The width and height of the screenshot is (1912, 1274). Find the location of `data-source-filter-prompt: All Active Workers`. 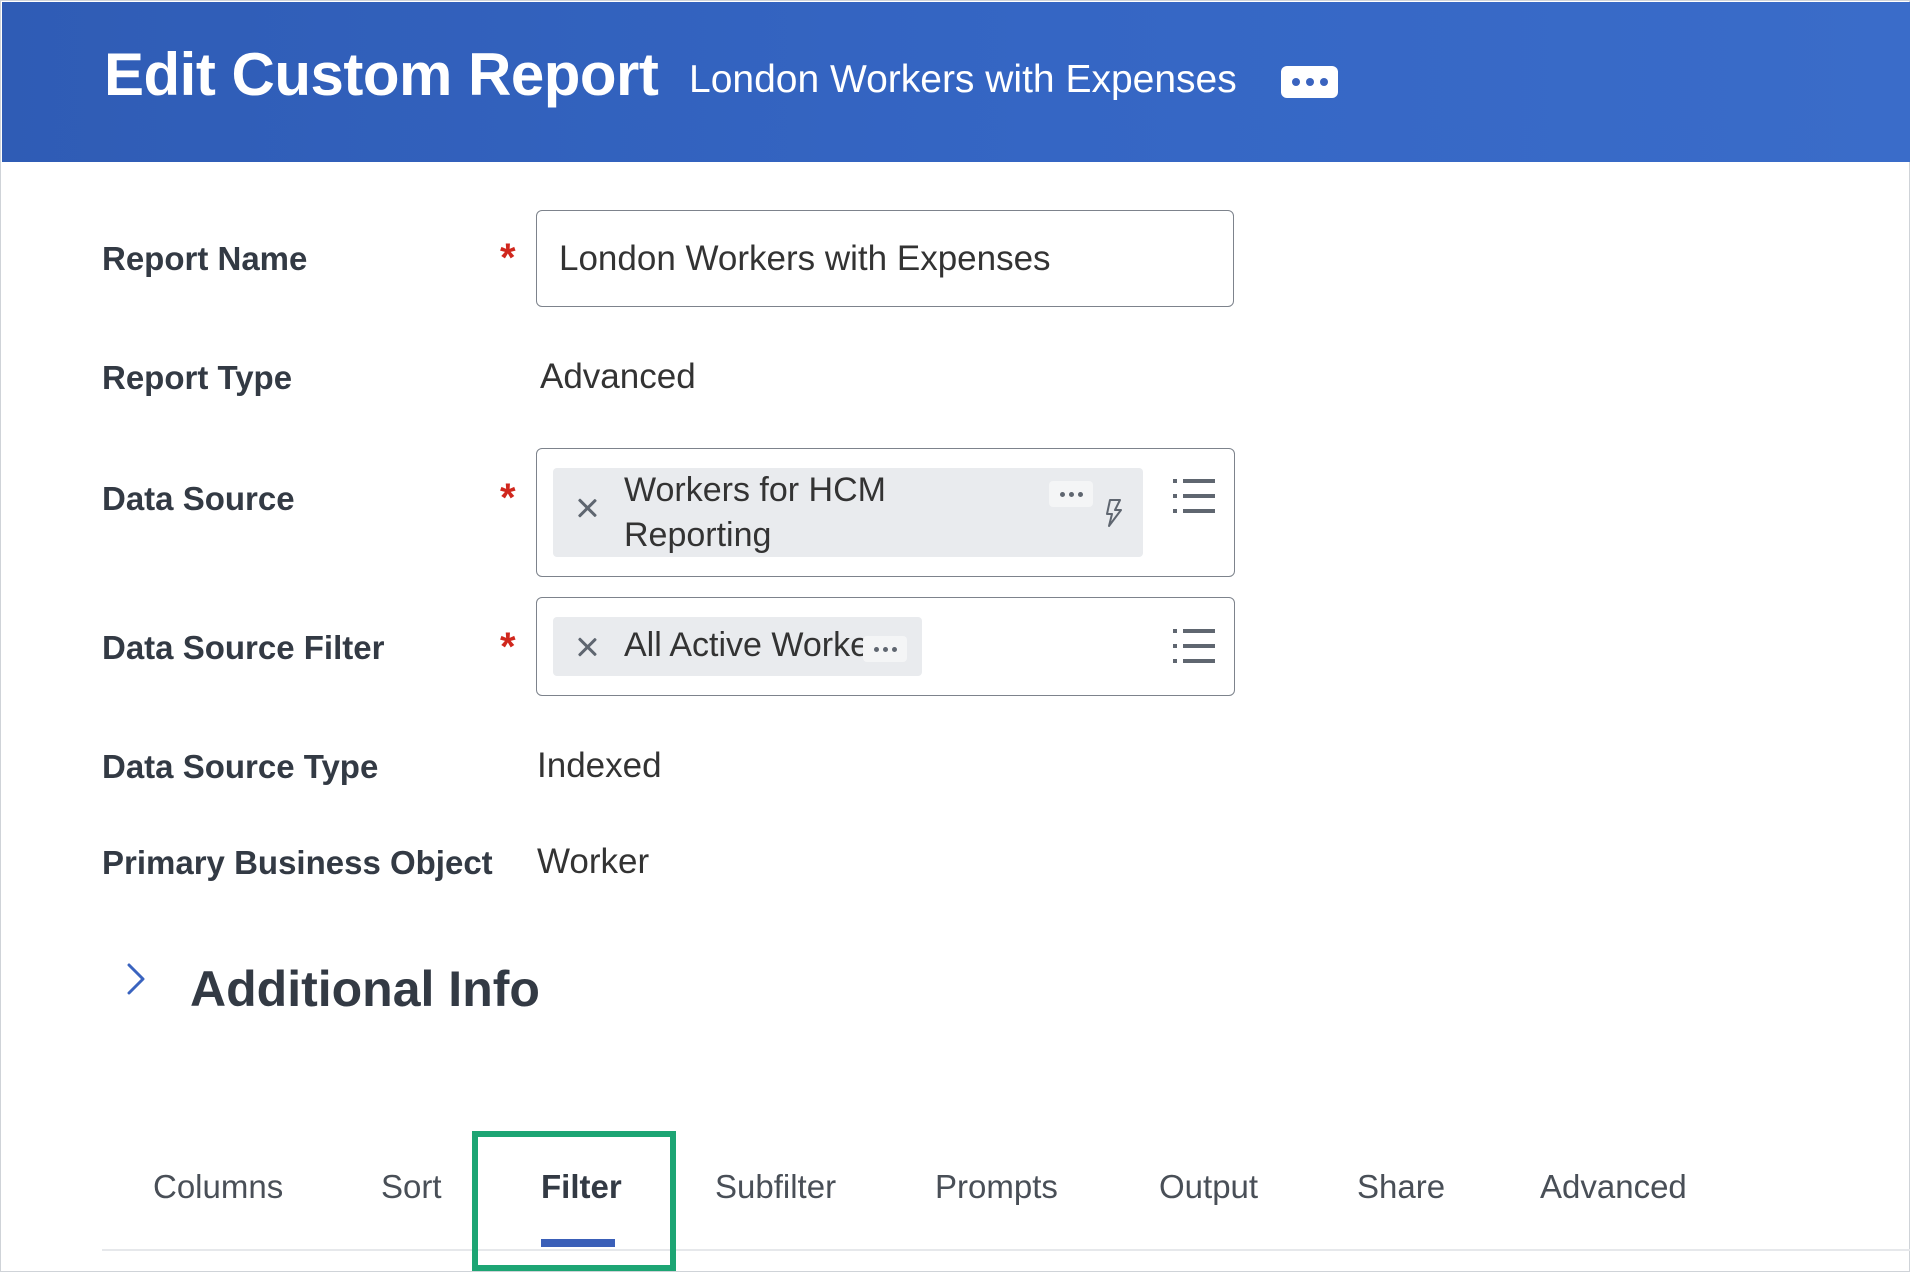

data-source-filter-prompt: All Active Workers is located at coordinates (885, 646).